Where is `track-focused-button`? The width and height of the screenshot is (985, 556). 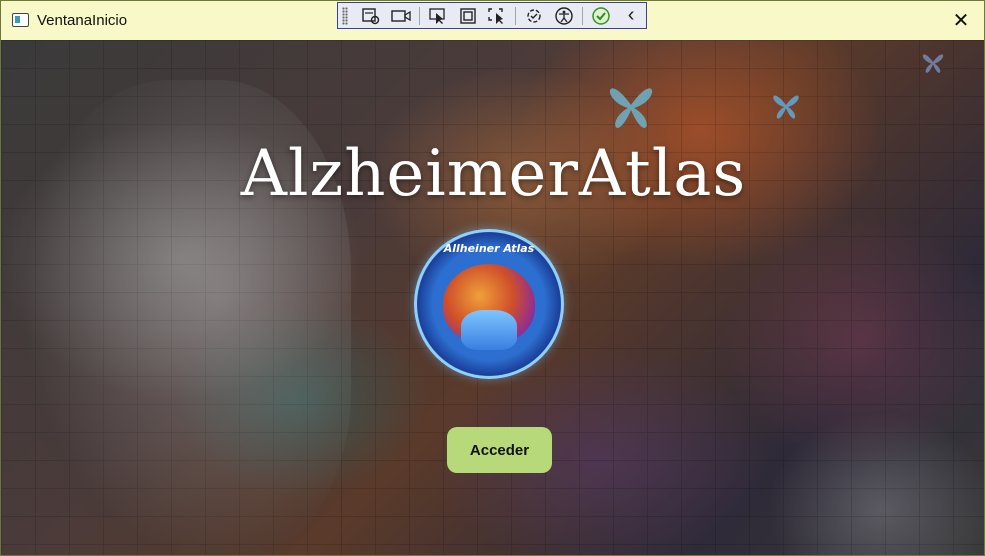
track-focused-button is located at coordinates (498, 16).